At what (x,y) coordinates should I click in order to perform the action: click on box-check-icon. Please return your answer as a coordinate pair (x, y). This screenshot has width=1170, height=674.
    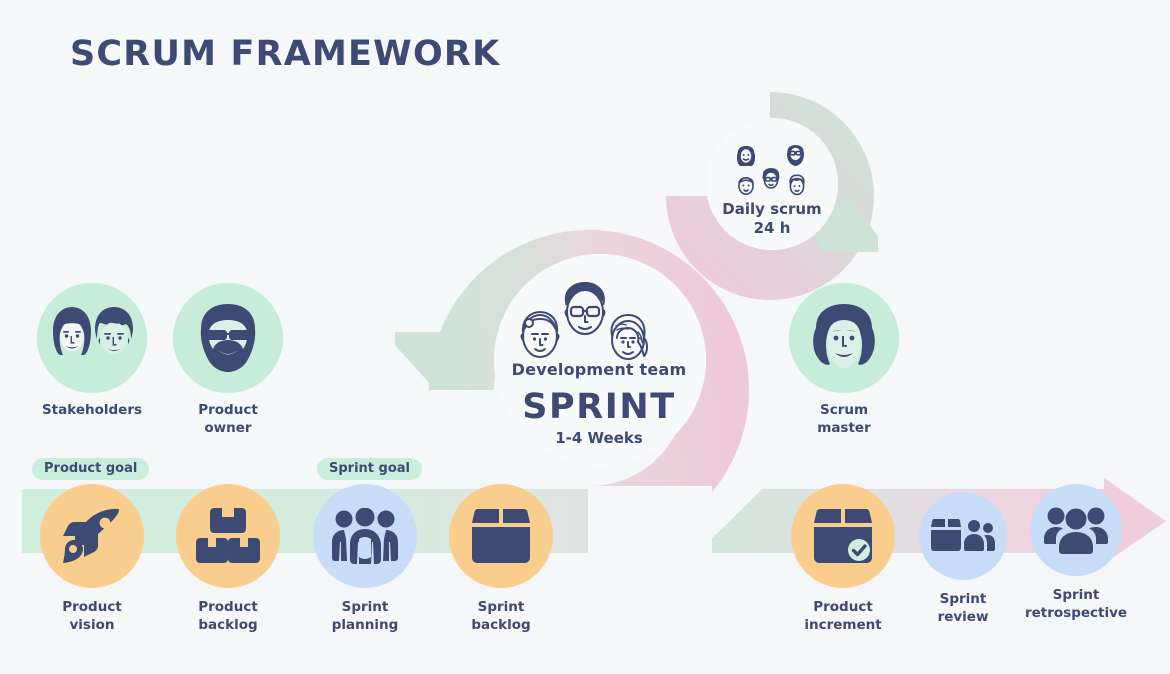
    Looking at the image, I should click on (843, 536).